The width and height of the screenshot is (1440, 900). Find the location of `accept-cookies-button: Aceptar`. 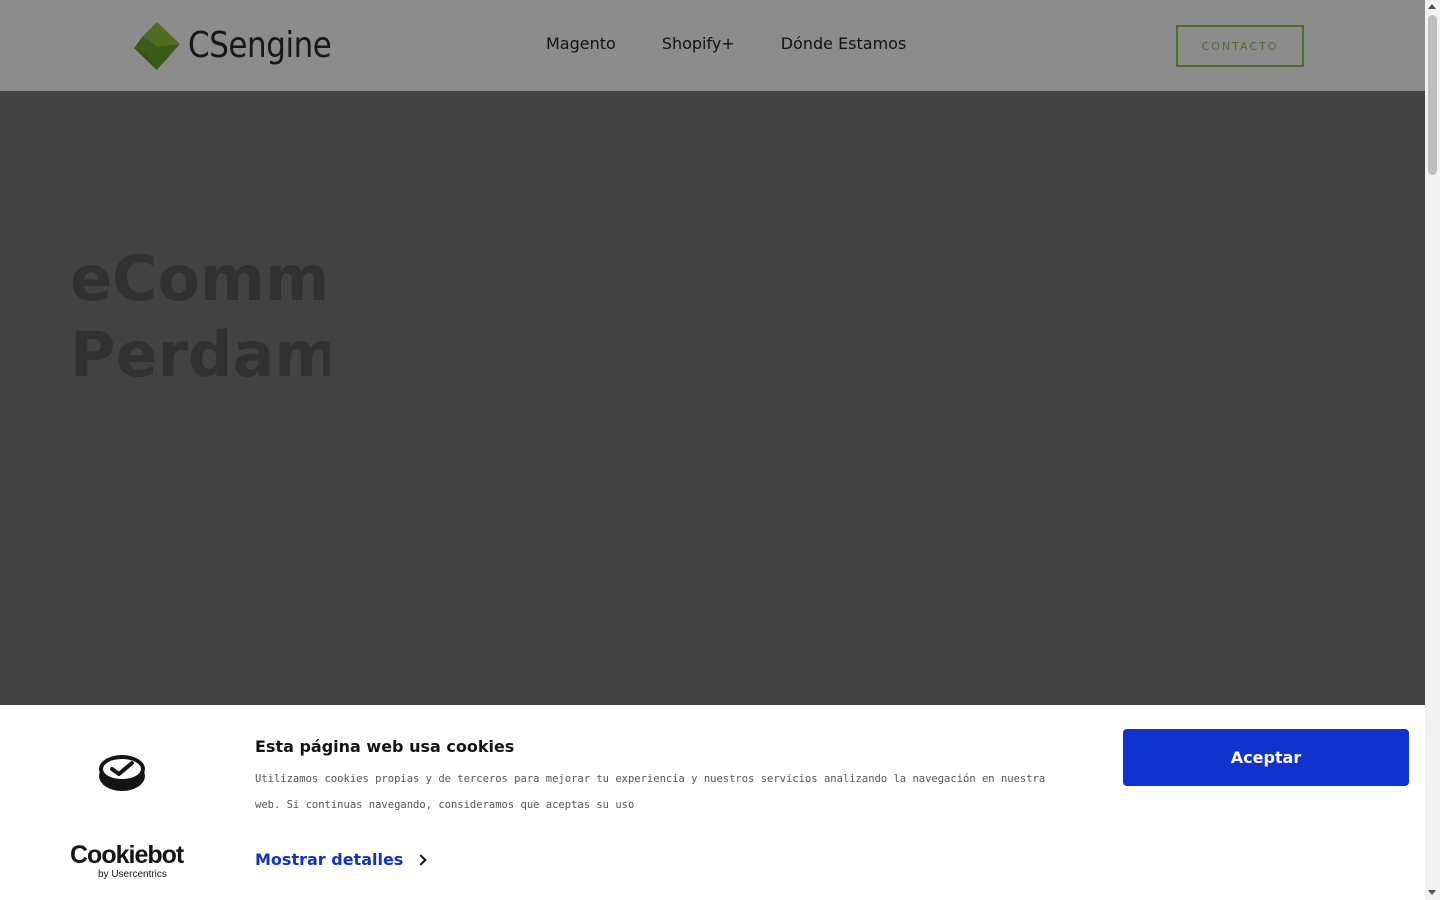

accept-cookies-button: Aceptar is located at coordinates (1266, 757).